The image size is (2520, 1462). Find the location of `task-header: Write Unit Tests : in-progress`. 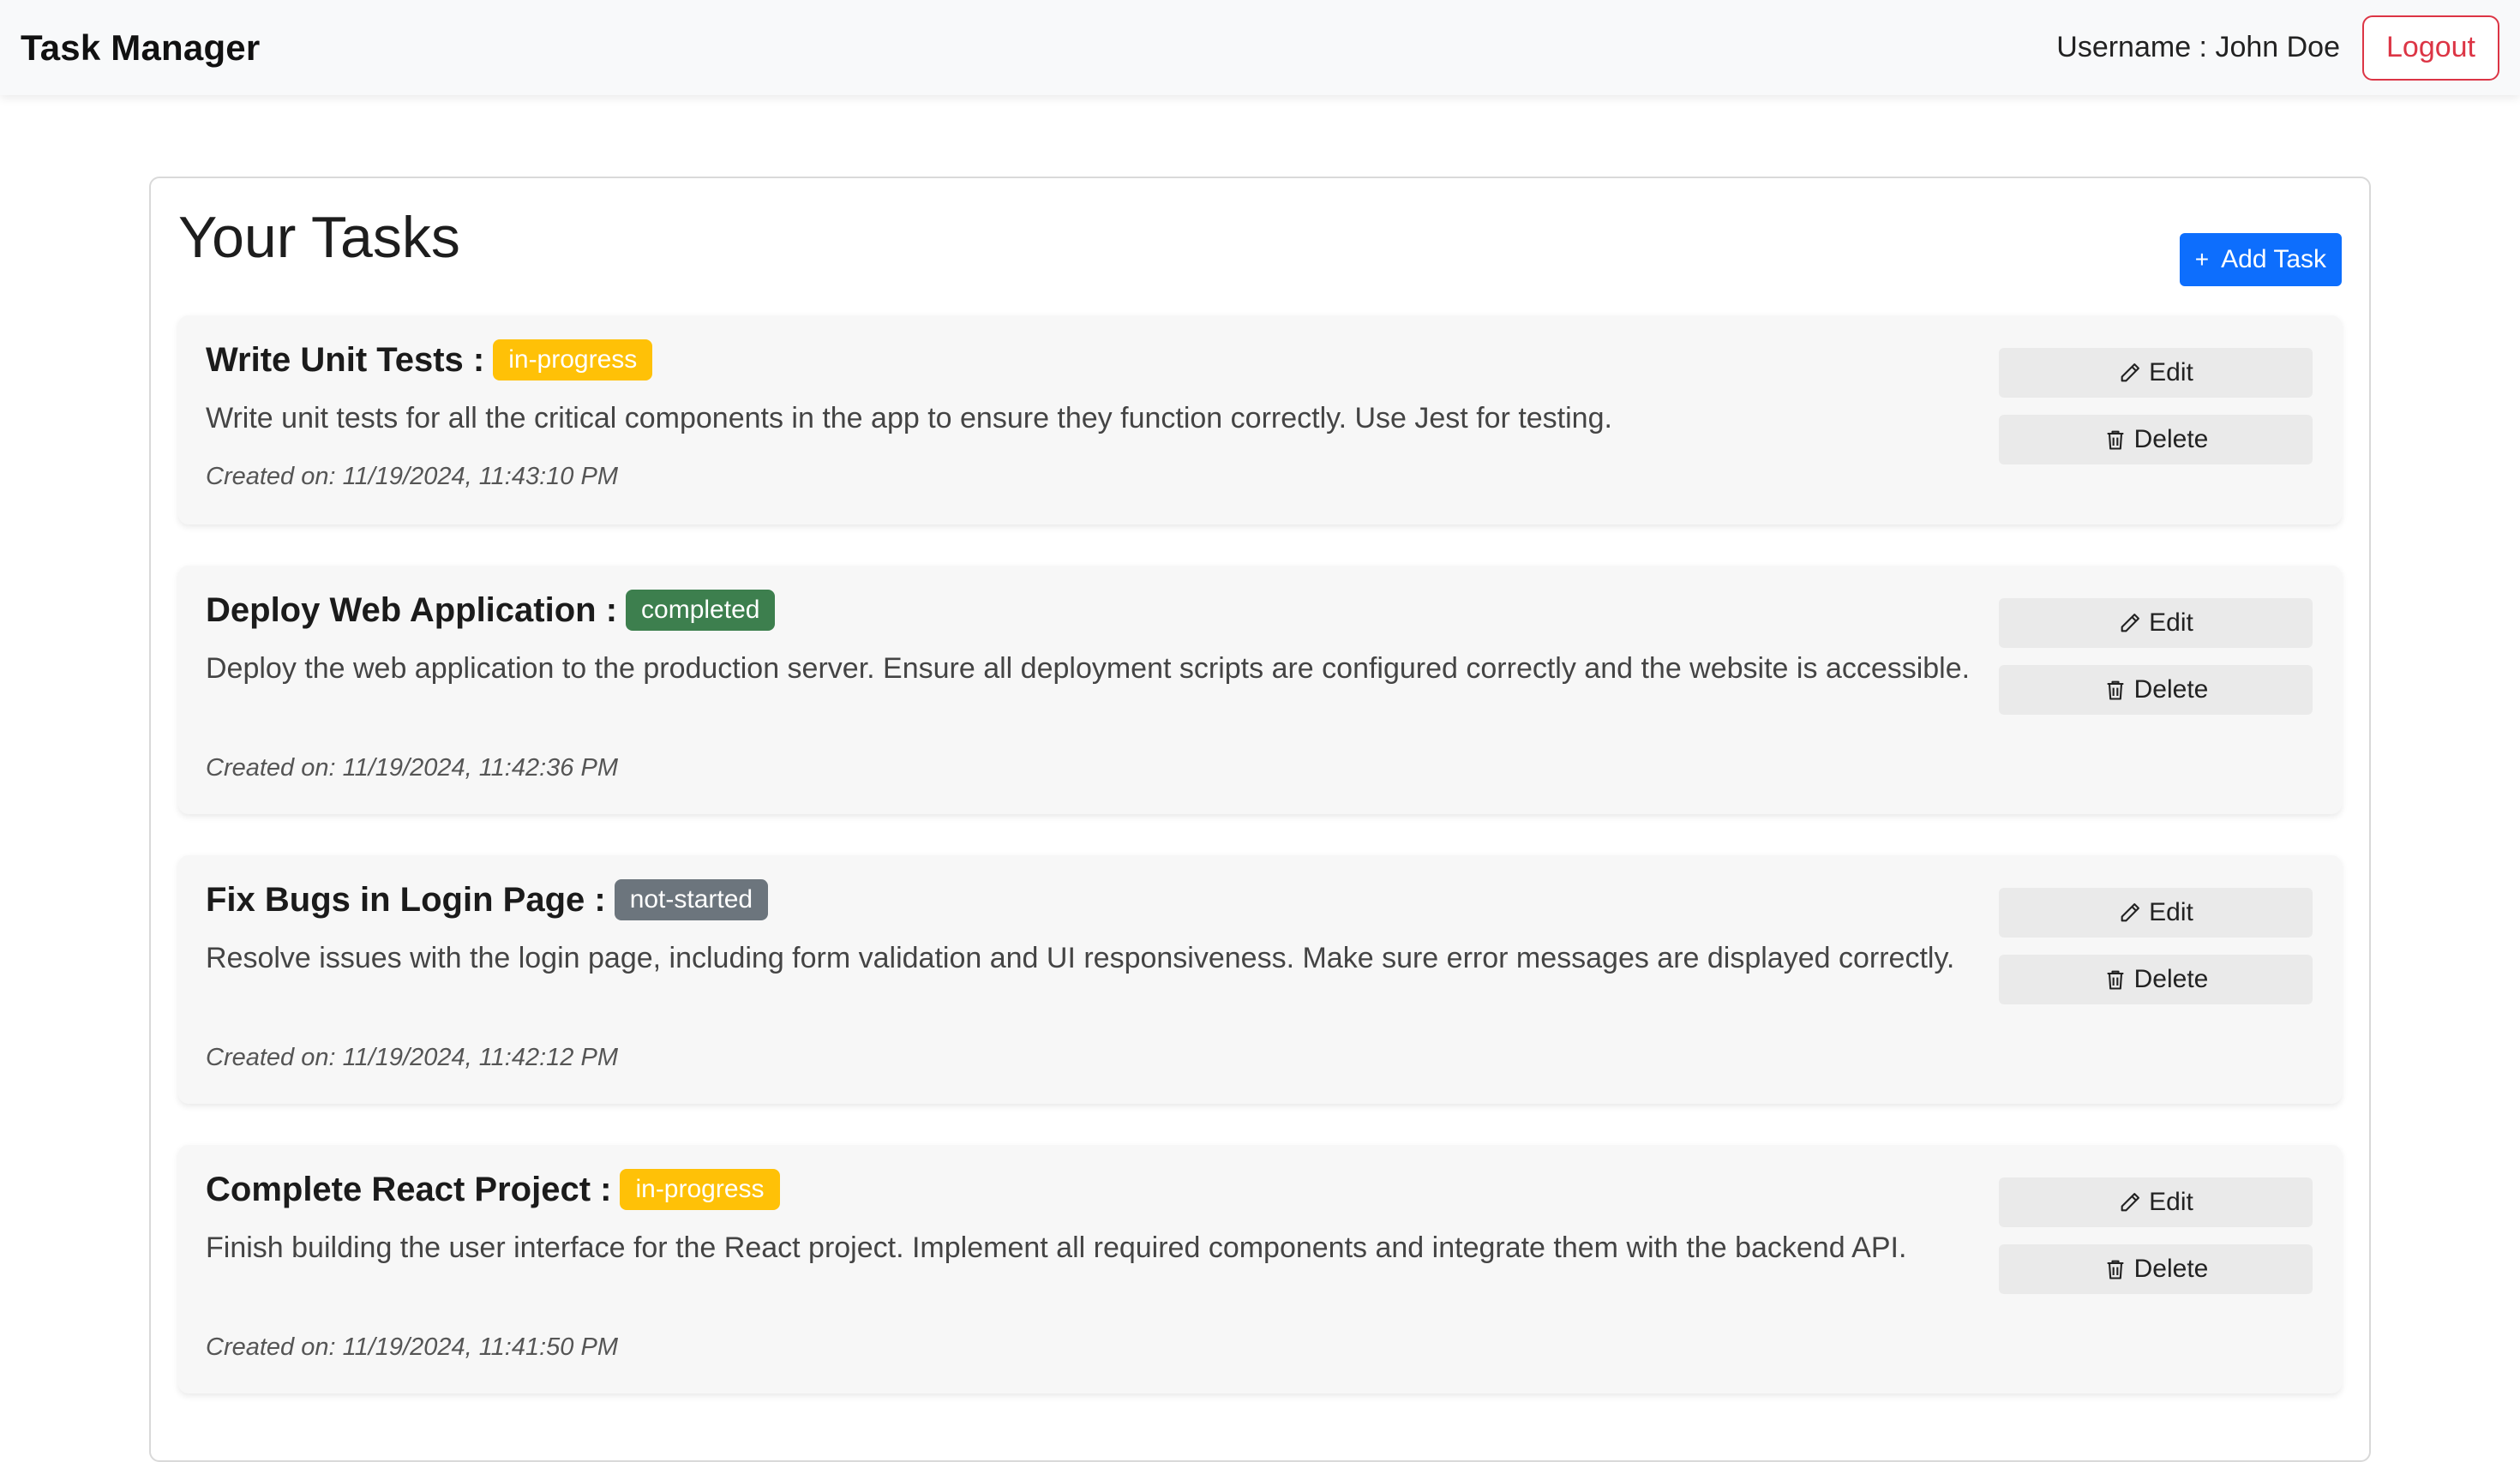

task-header: Write Unit Tests : in-progress is located at coordinates (429, 359).